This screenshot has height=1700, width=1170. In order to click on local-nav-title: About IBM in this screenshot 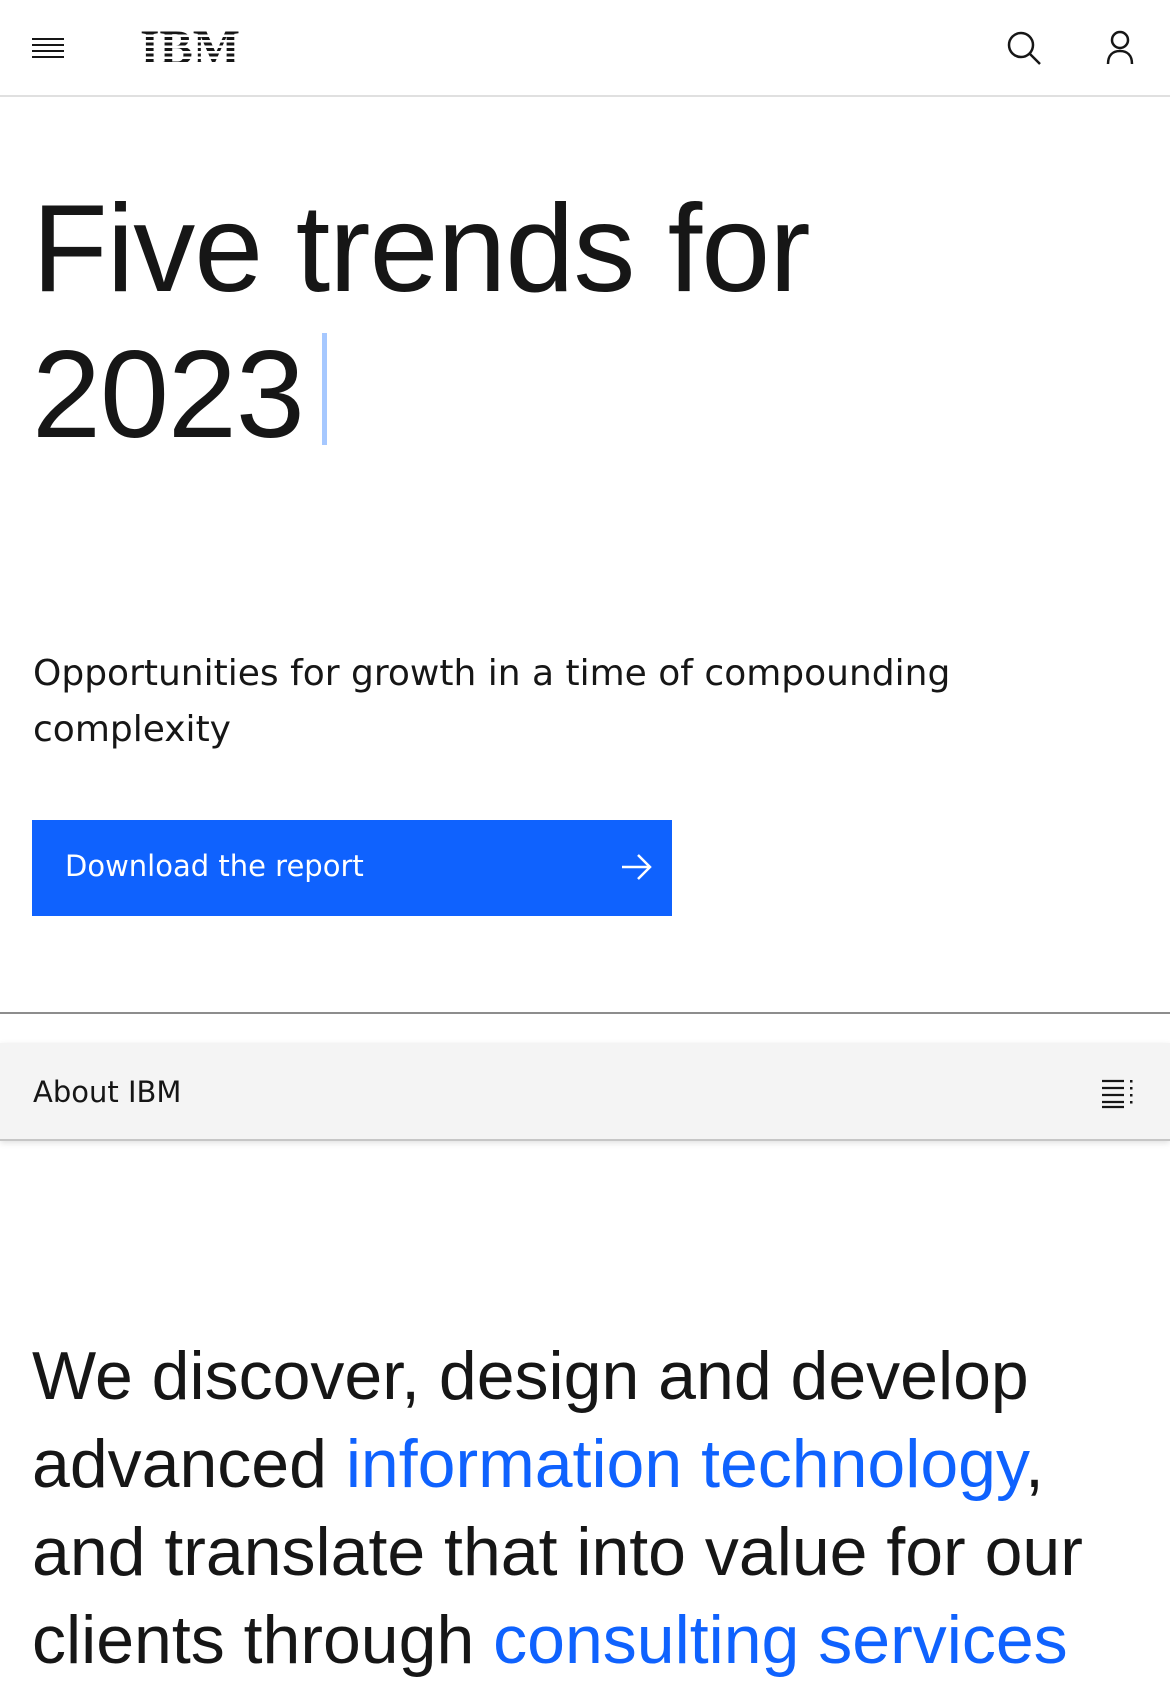, I will do `click(107, 1092)`.